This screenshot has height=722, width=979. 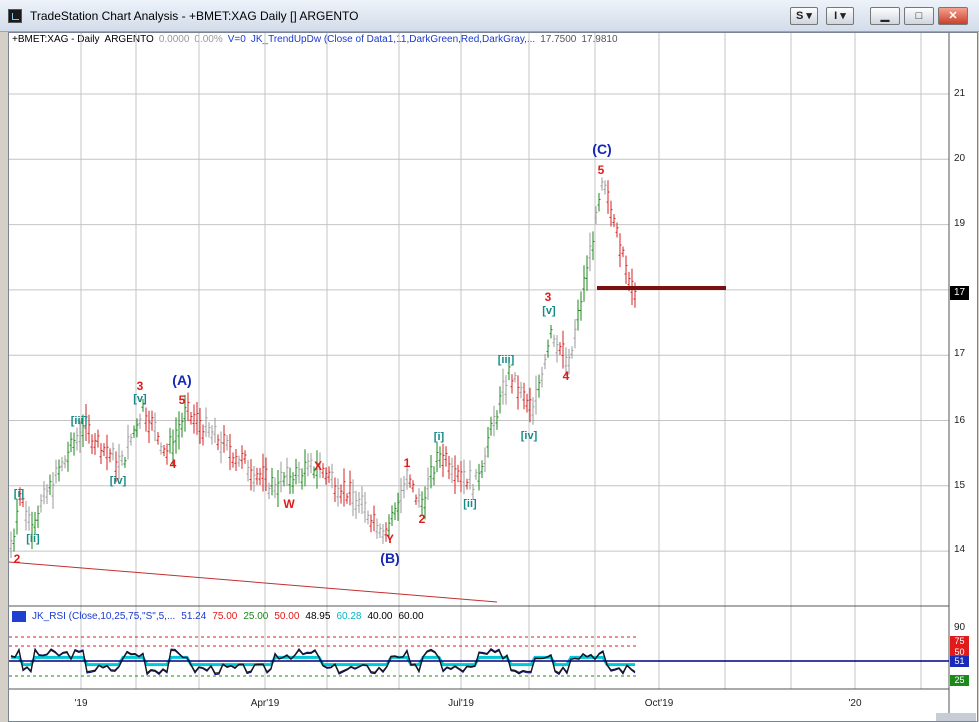 What do you see at coordinates (959, 661) in the screenshot?
I see `rsi-tag-current: 51` at bounding box center [959, 661].